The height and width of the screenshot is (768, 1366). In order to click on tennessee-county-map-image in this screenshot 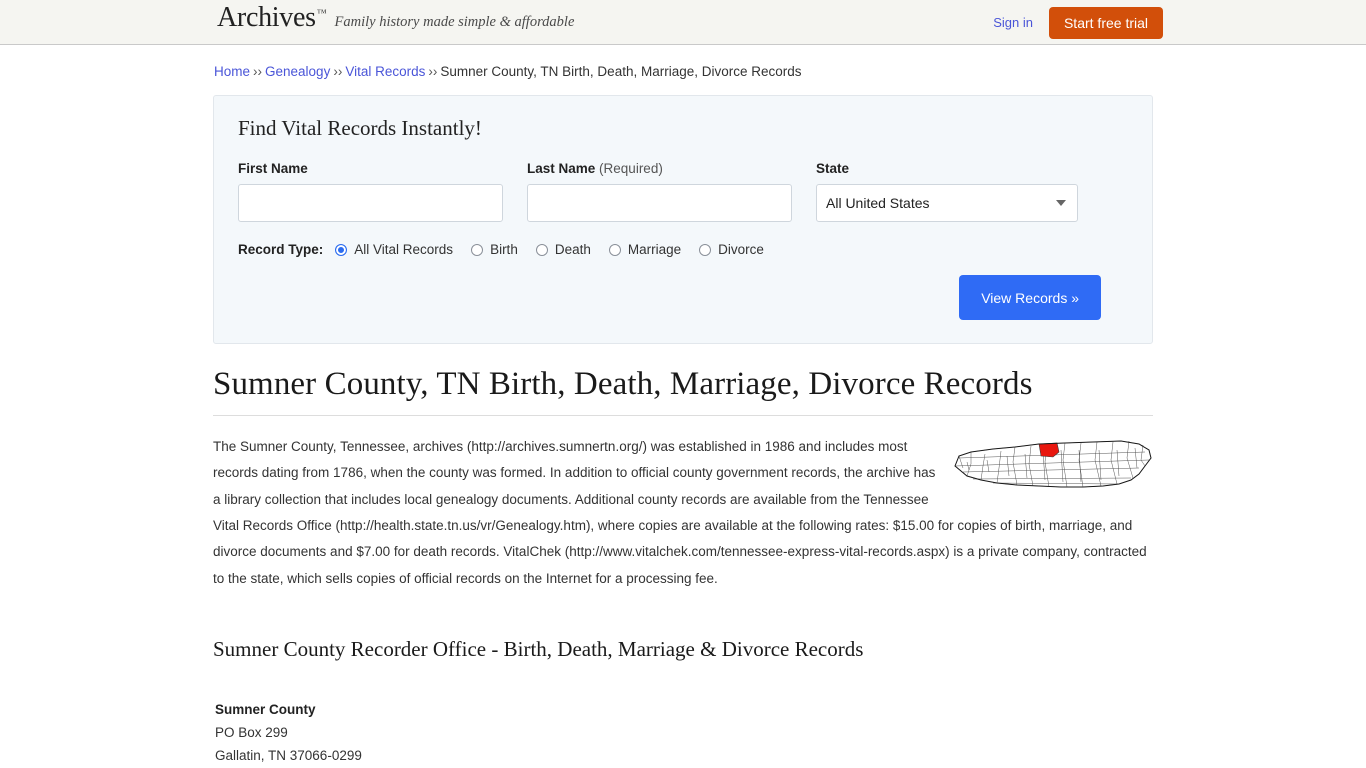, I will do `click(1053, 464)`.